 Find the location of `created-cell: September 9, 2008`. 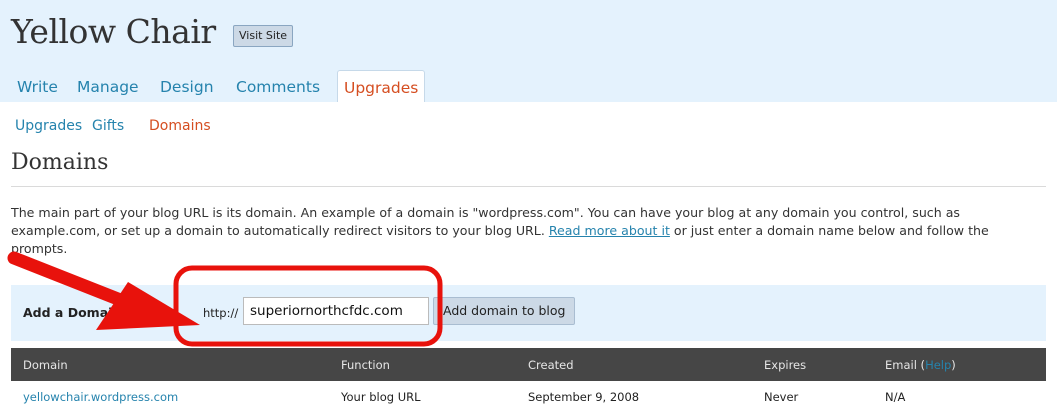

created-cell: September 9, 2008 is located at coordinates (584, 397).